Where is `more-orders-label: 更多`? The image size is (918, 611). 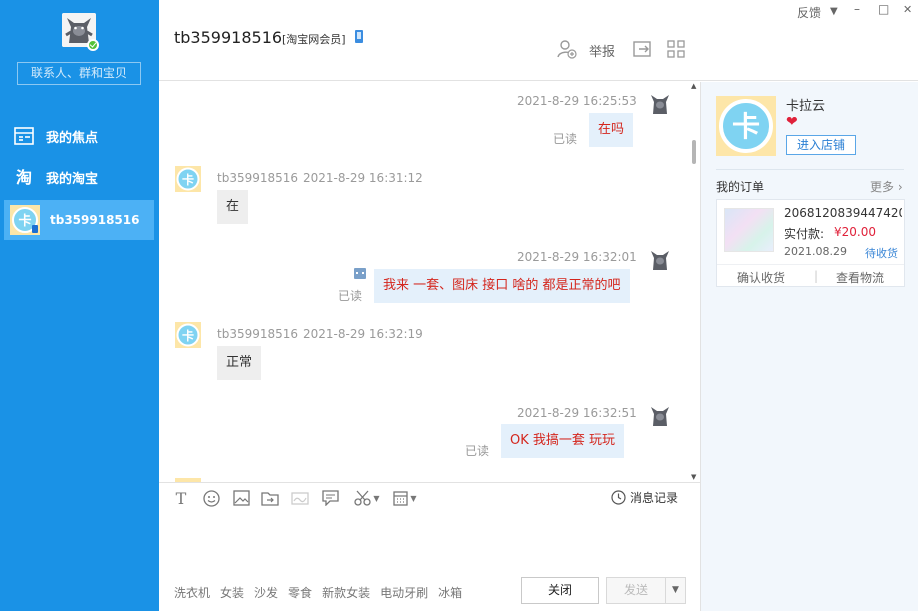
more-orders-label: 更多 is located at coordinates (882, 187).